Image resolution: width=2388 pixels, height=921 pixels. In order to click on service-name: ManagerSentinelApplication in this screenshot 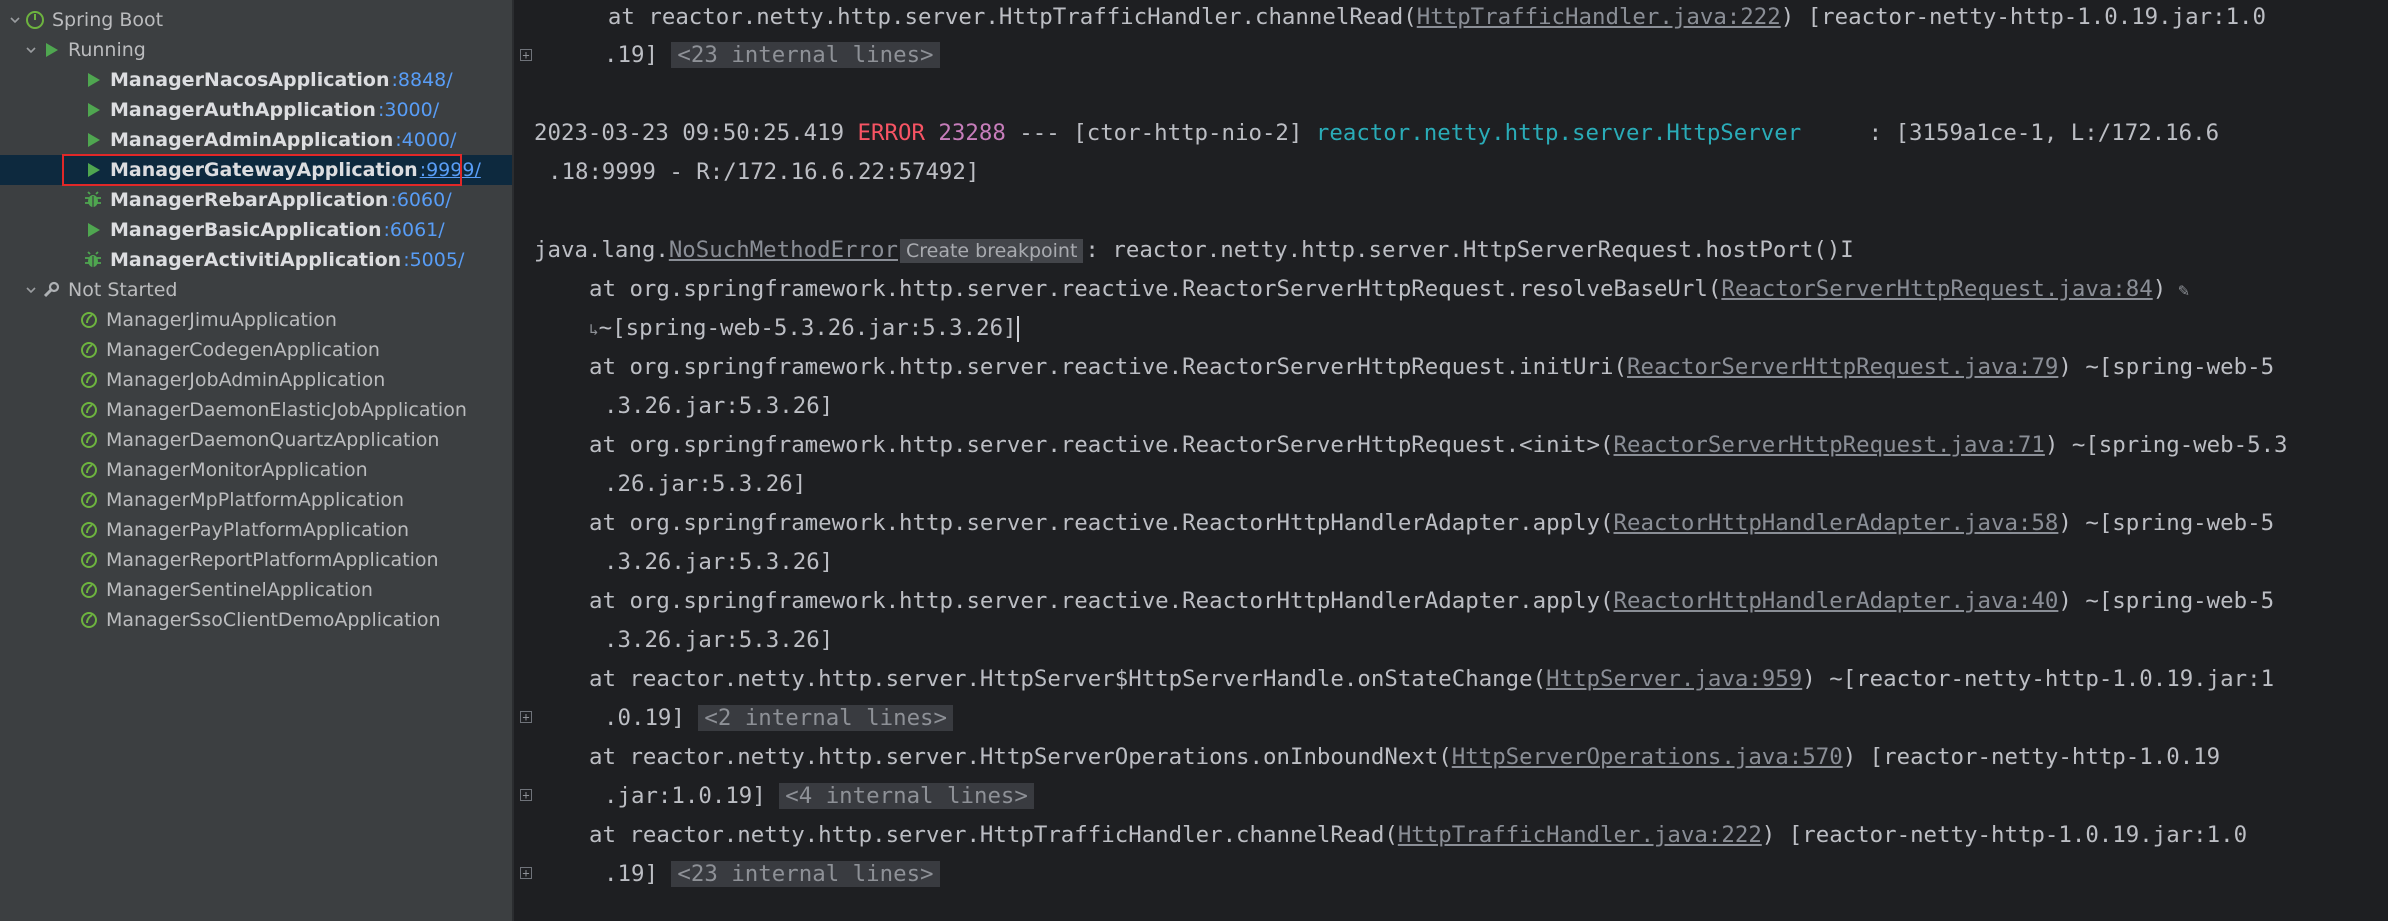, I will do `click(239, 590)`.